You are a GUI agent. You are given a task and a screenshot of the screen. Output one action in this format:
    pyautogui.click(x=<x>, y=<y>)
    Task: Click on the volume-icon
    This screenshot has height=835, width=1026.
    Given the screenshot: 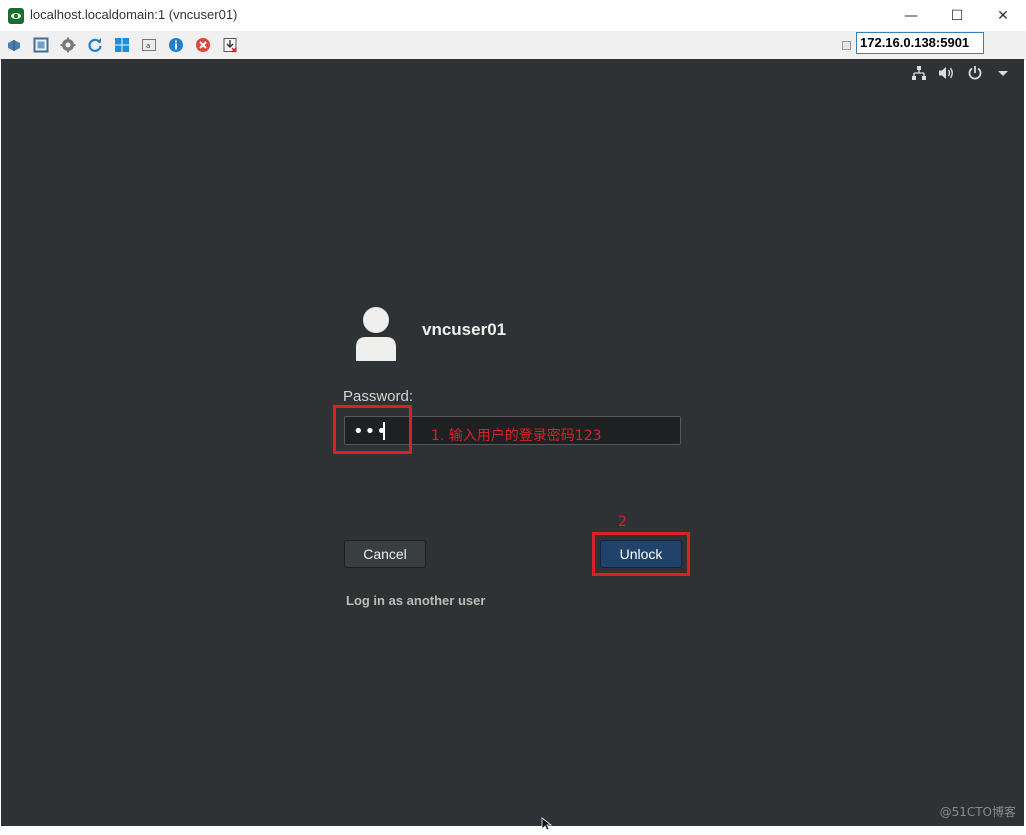 What is the action you would take?
    pyautogui.click(x=947, y=73)
    